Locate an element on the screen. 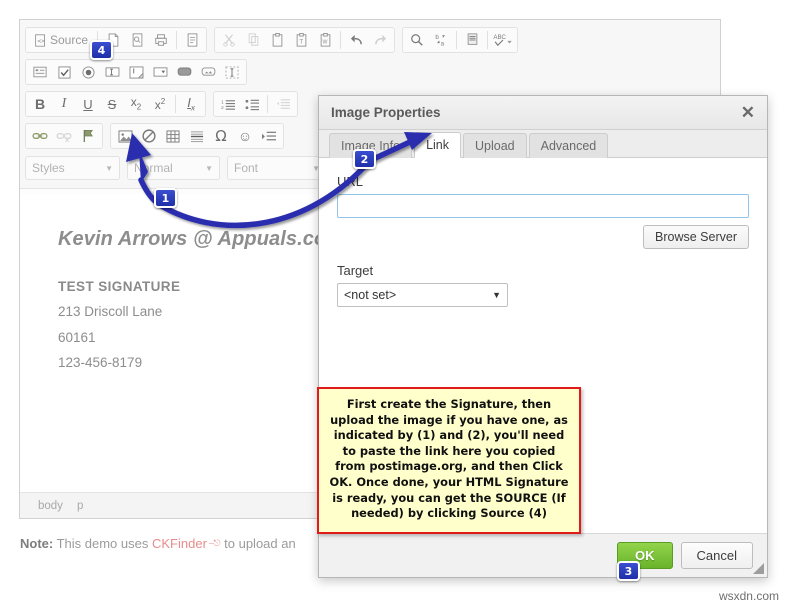 Image resolution: width=785 pixels, height=607 pixels. styles-combo: Styles ▼ is located at coordinates (72, 168).